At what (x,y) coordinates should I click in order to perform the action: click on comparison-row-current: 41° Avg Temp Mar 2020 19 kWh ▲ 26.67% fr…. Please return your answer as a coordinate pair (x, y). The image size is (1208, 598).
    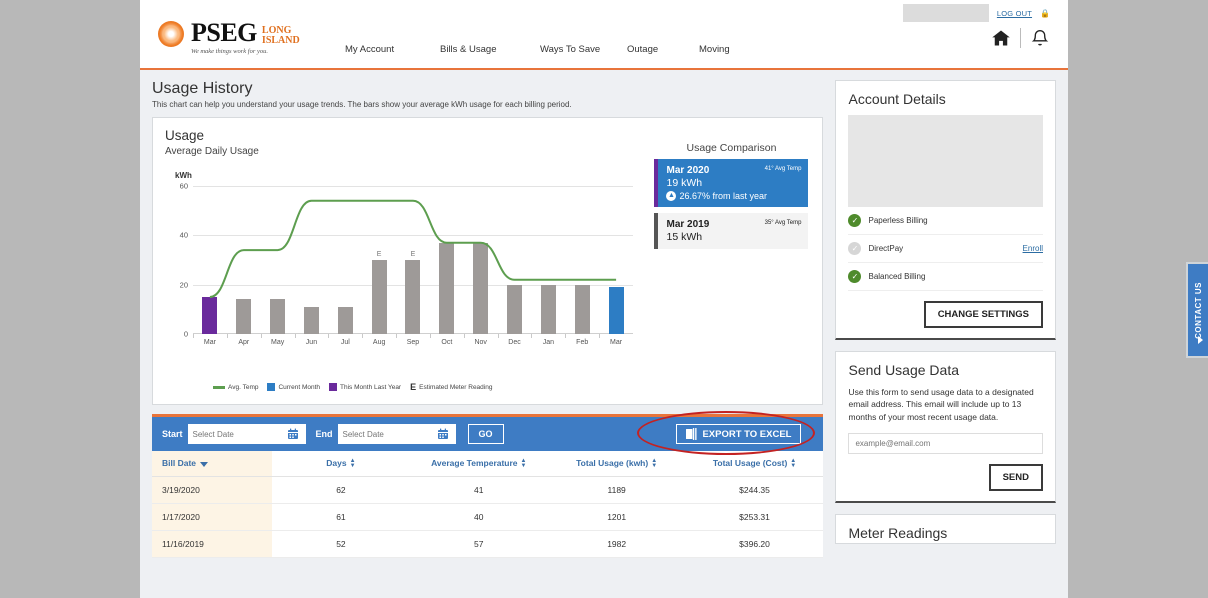
    Looking at the image, I should click on (731, 183).